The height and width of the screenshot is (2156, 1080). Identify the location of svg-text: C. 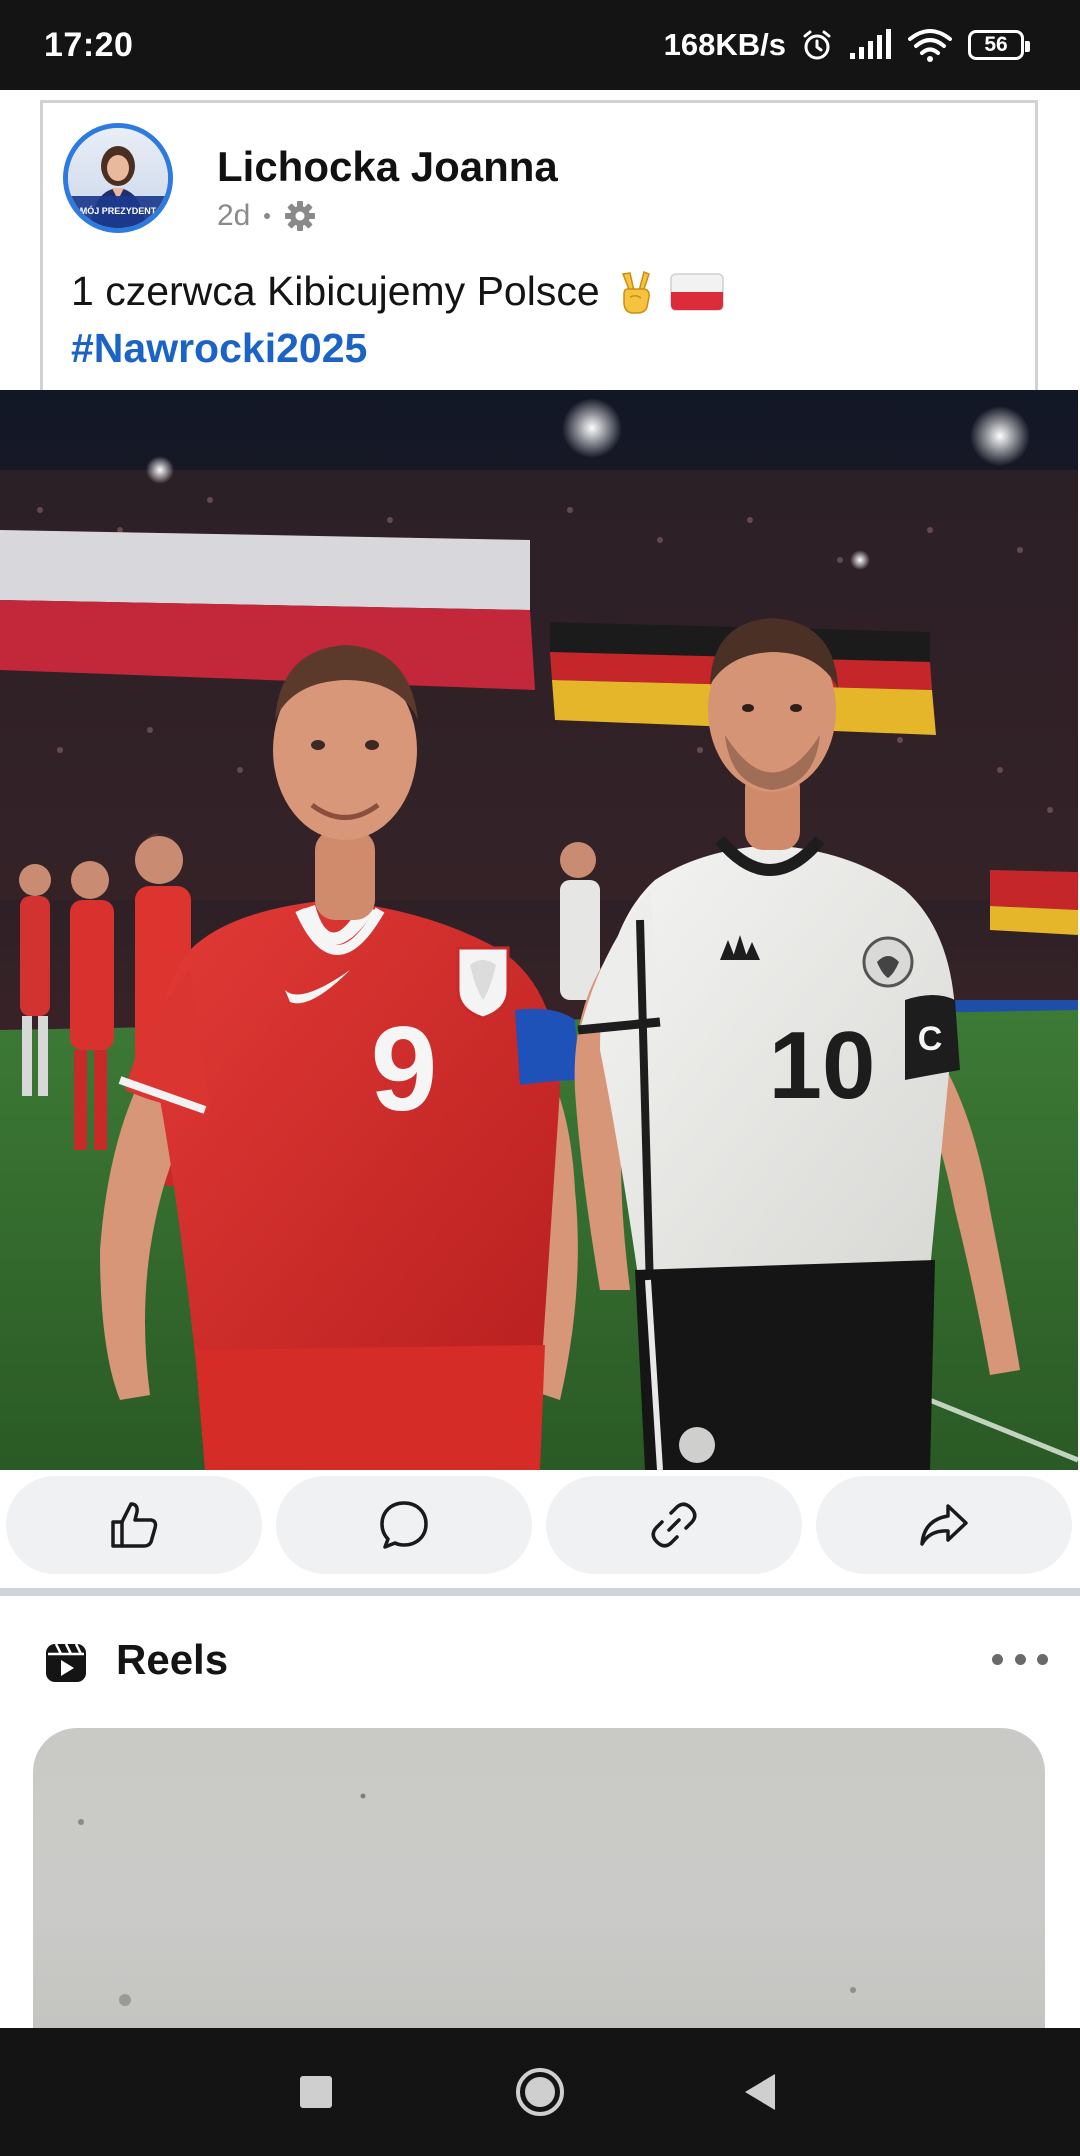
(930, 1039).